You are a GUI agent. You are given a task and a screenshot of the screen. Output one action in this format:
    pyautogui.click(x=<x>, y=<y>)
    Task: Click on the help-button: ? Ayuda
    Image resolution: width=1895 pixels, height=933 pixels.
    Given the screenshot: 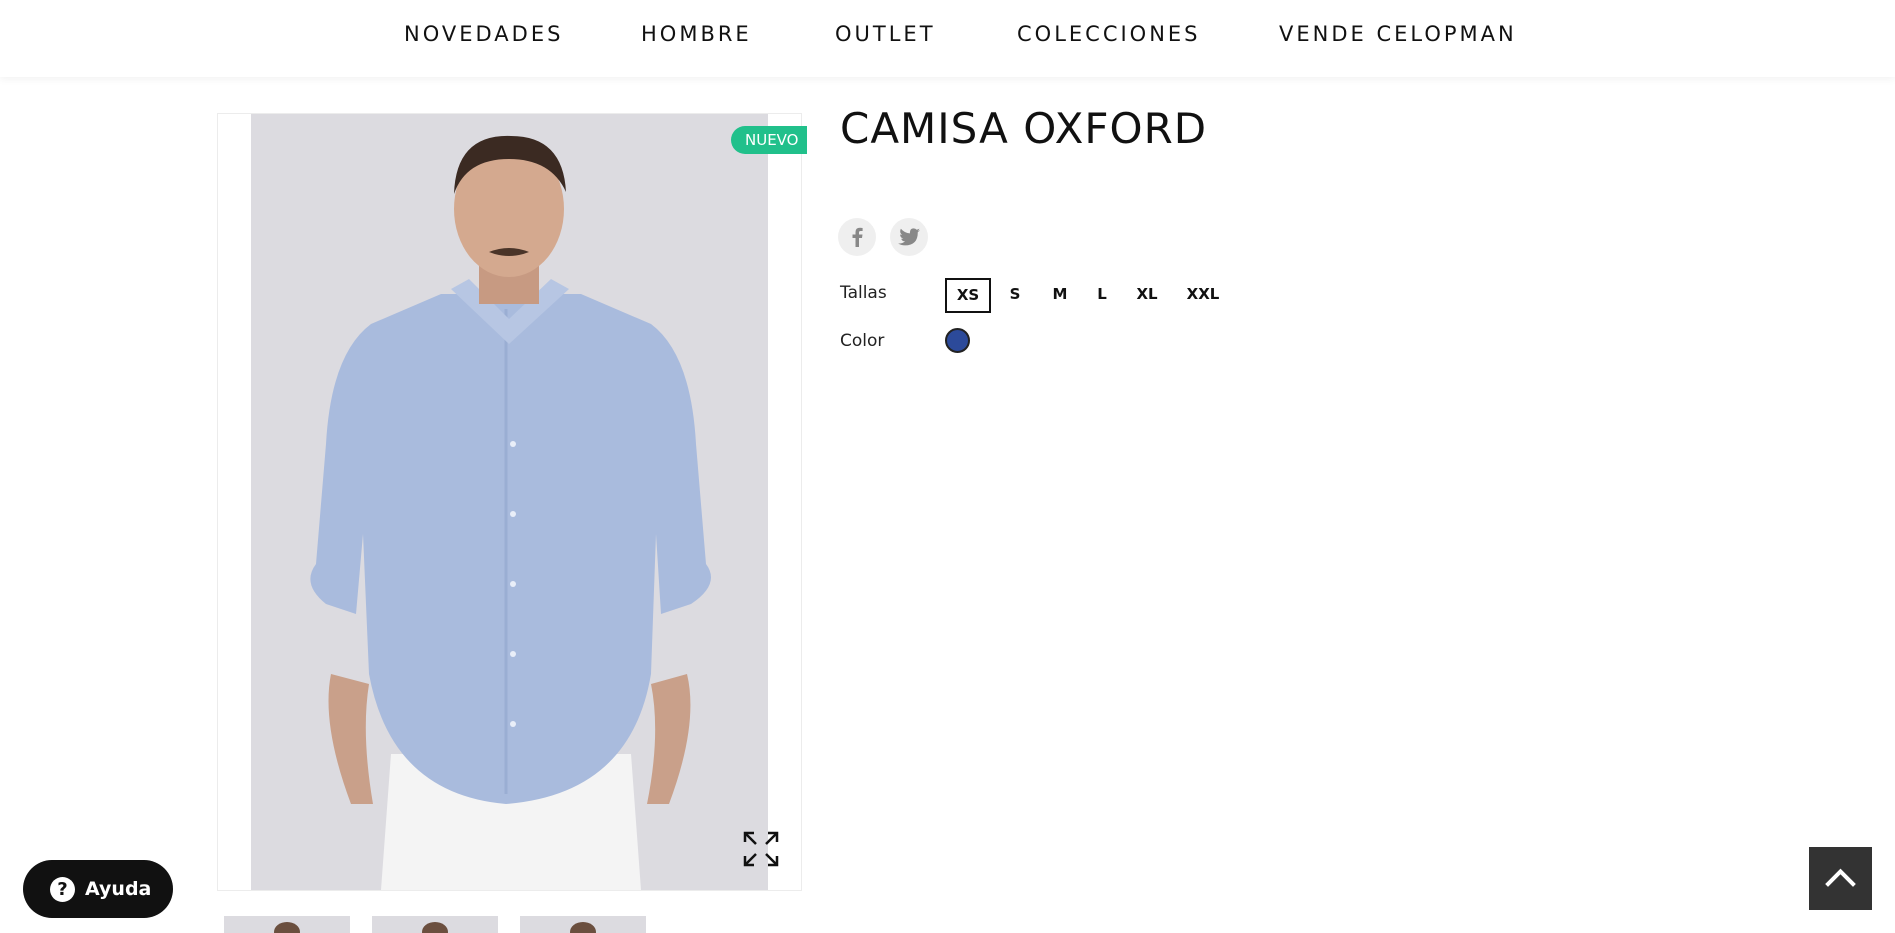 What is the action you would take?
    pyautogui.click(x=98, y=889)
    